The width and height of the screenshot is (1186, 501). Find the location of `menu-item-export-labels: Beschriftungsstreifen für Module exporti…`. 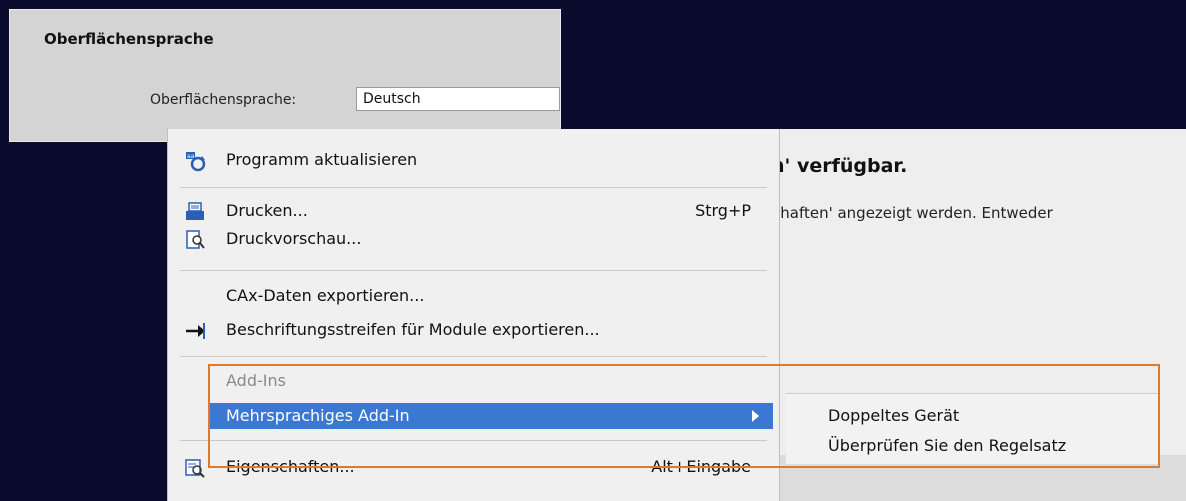

menu-item-export-labels: Beschriftungsstreifen für Module exporti… is located at coordinates (473, 330).